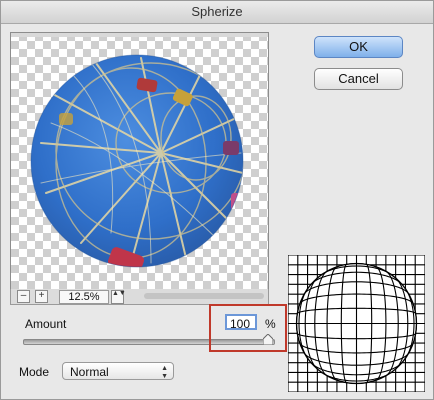 This screenshot has width=434, height=400. I want to click on preview-scrollbar, so click(204, 296).